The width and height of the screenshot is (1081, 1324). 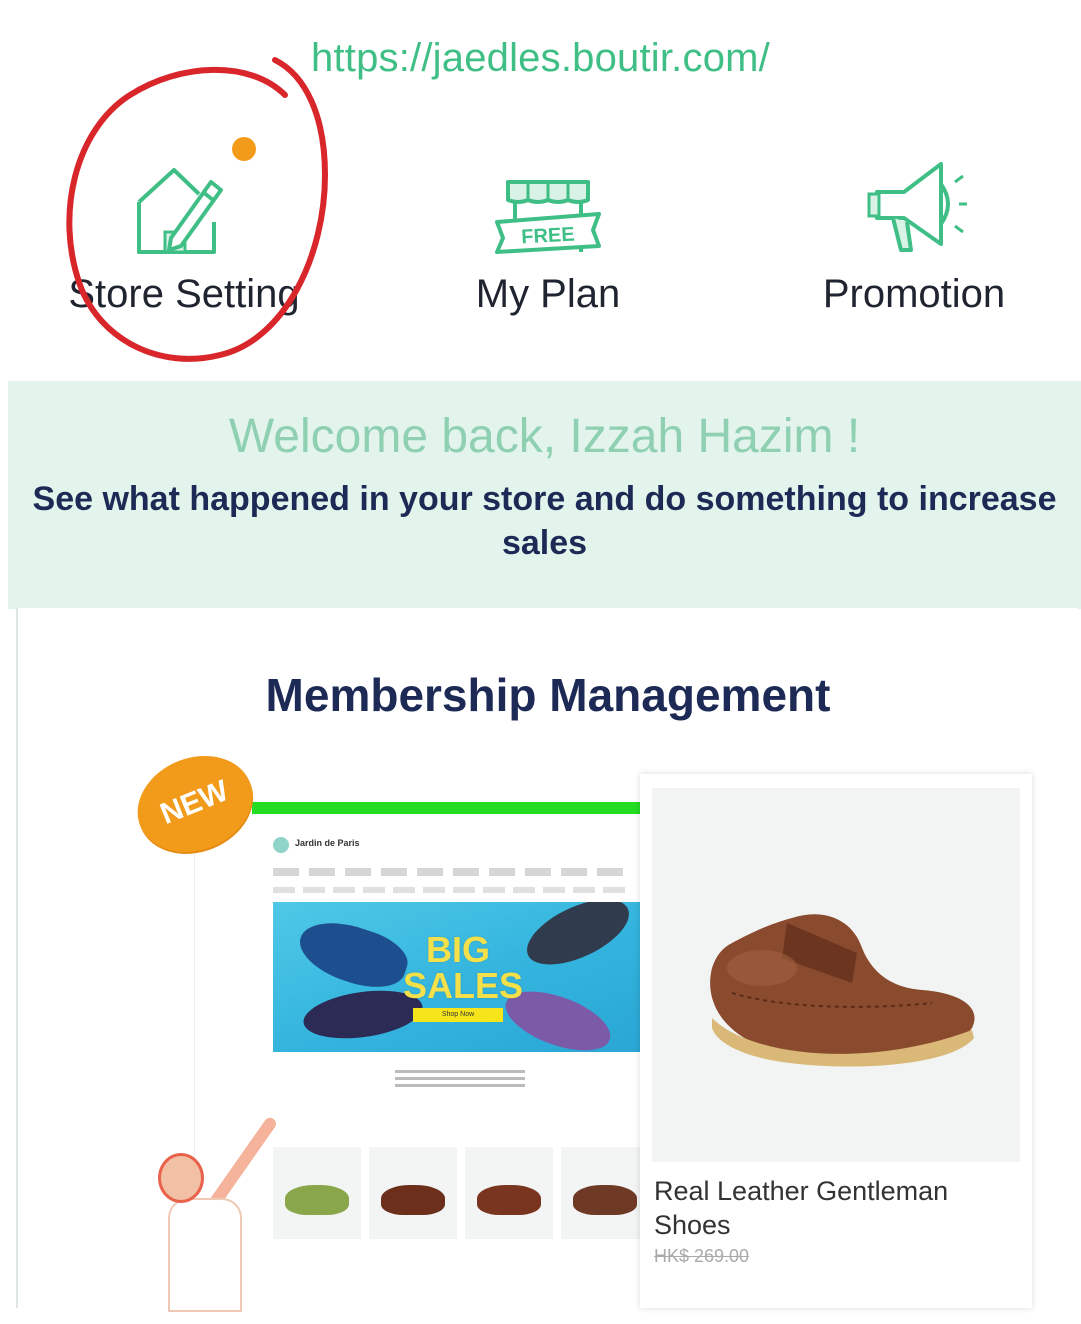 What do you see at coordinates (447, 808) in the screenshot?
I see `site-announcement-bar` at bounding box center [447, 808].